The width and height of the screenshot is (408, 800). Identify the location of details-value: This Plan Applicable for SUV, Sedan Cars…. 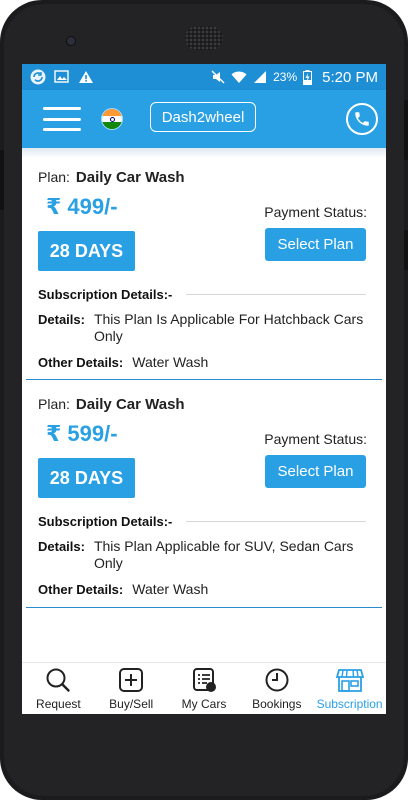
(223, 554).